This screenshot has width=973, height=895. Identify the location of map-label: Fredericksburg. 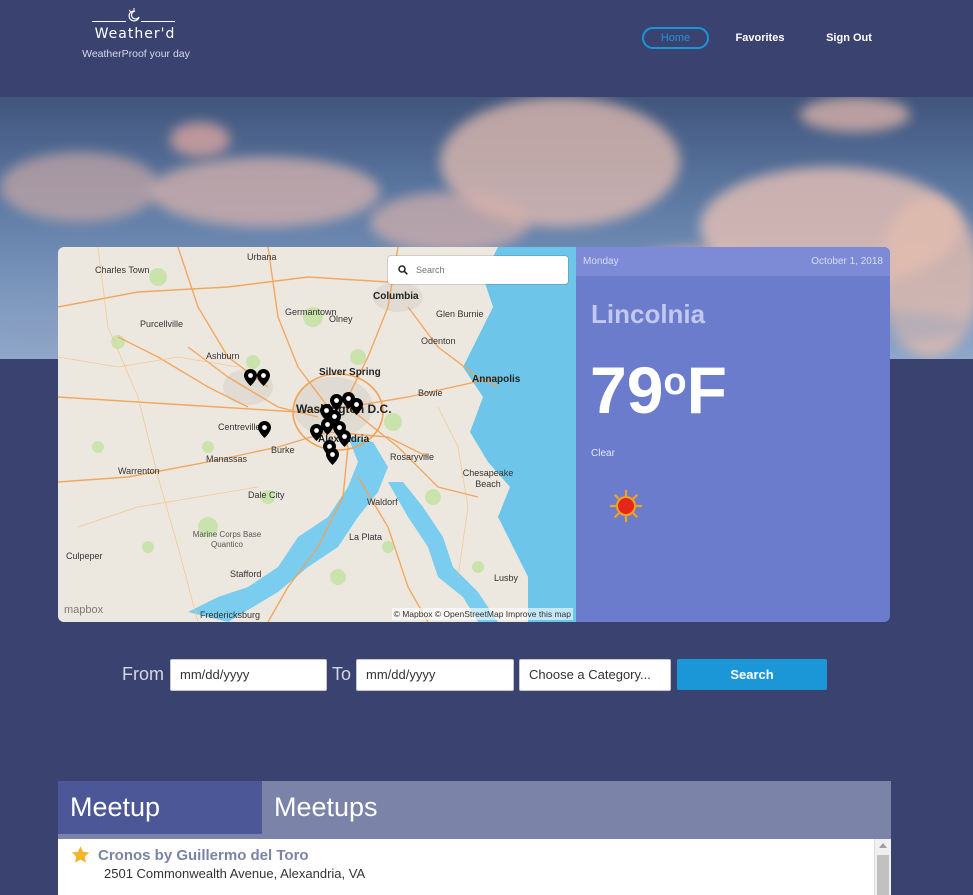
(230, 615).